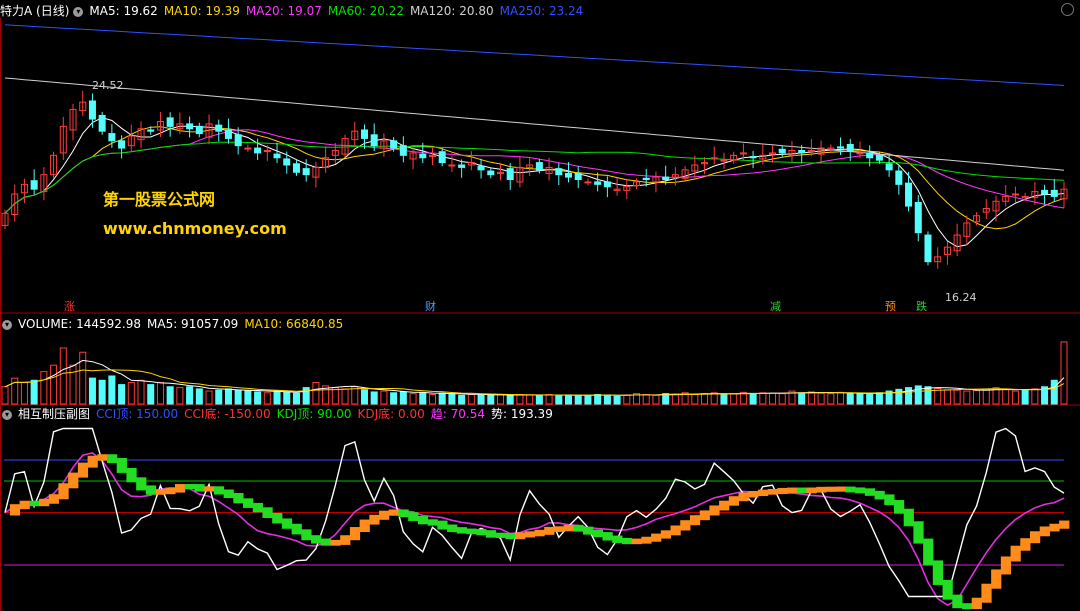  I want to click on volume-settings-icon: ▾, so click(7, 324).